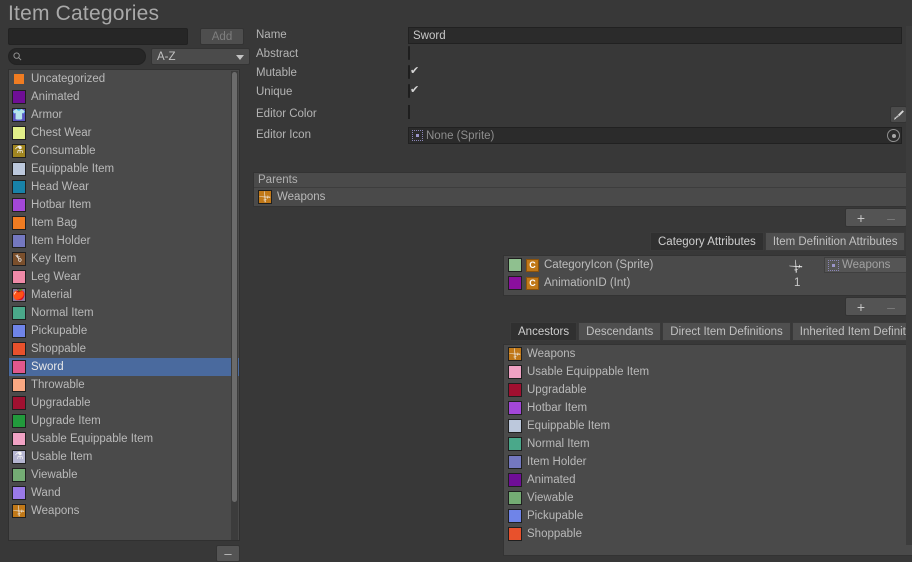 The image size is (912, 562). I want to click on attribute-row: C CategoryIcon (Sprite) ⚔ Weapons, so click(708, 266).